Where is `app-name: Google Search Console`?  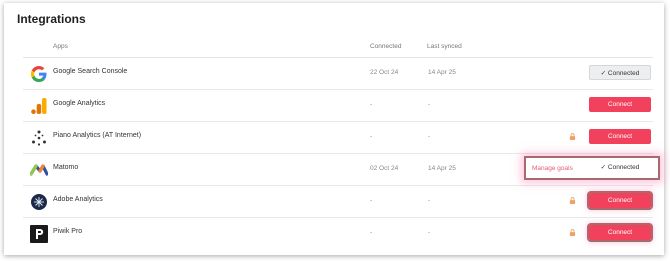
app-name: Google Search Console is located at coordinates (90, 71).